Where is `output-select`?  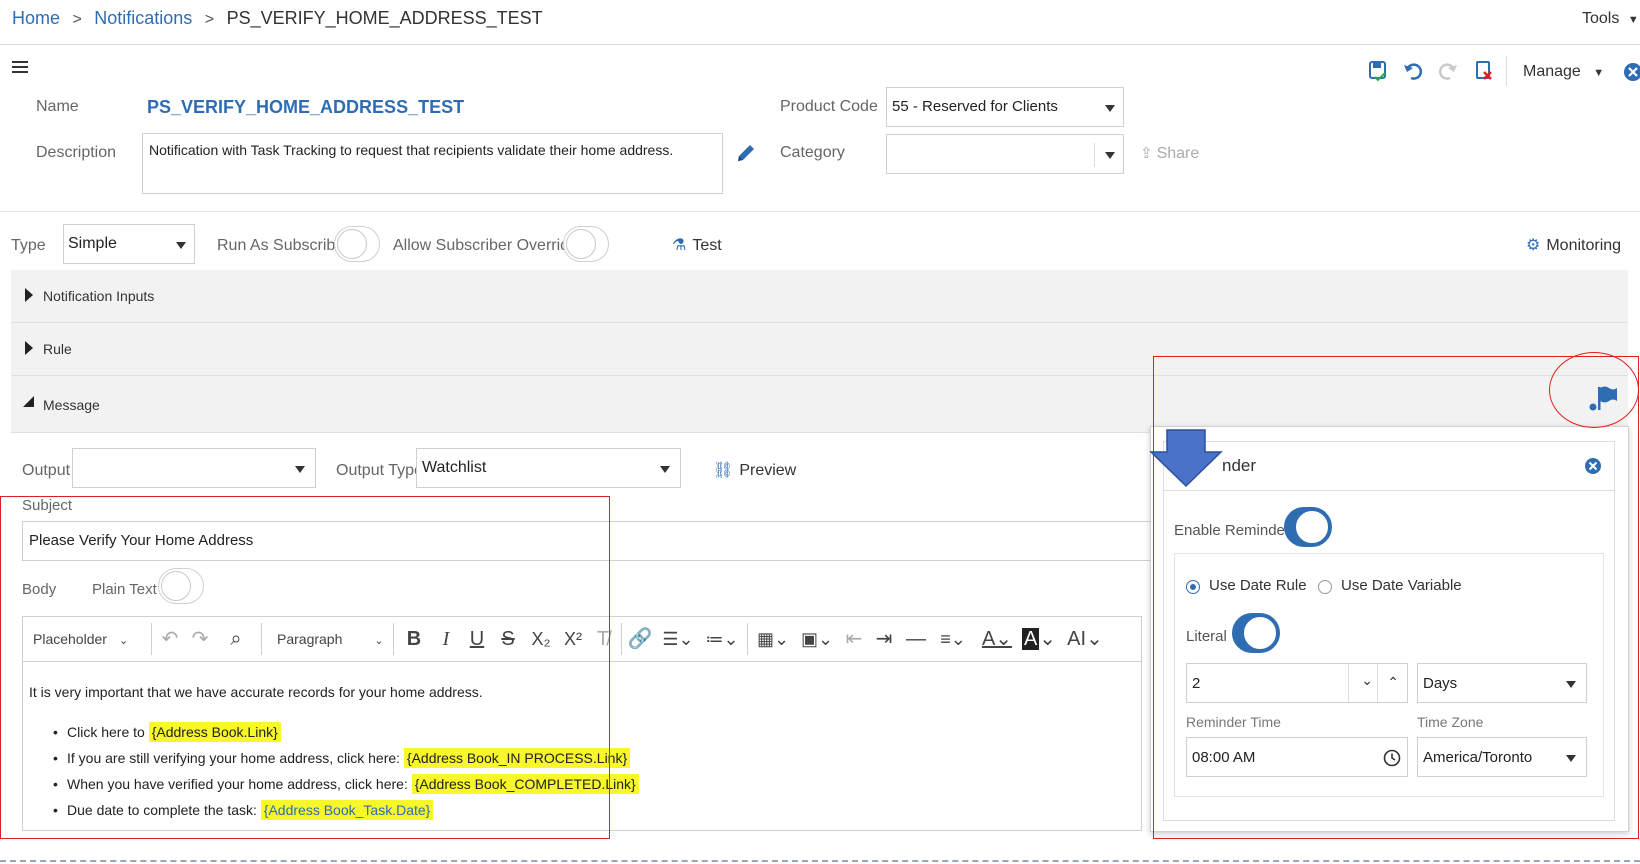 output-select is located at coordinates (194, 468).